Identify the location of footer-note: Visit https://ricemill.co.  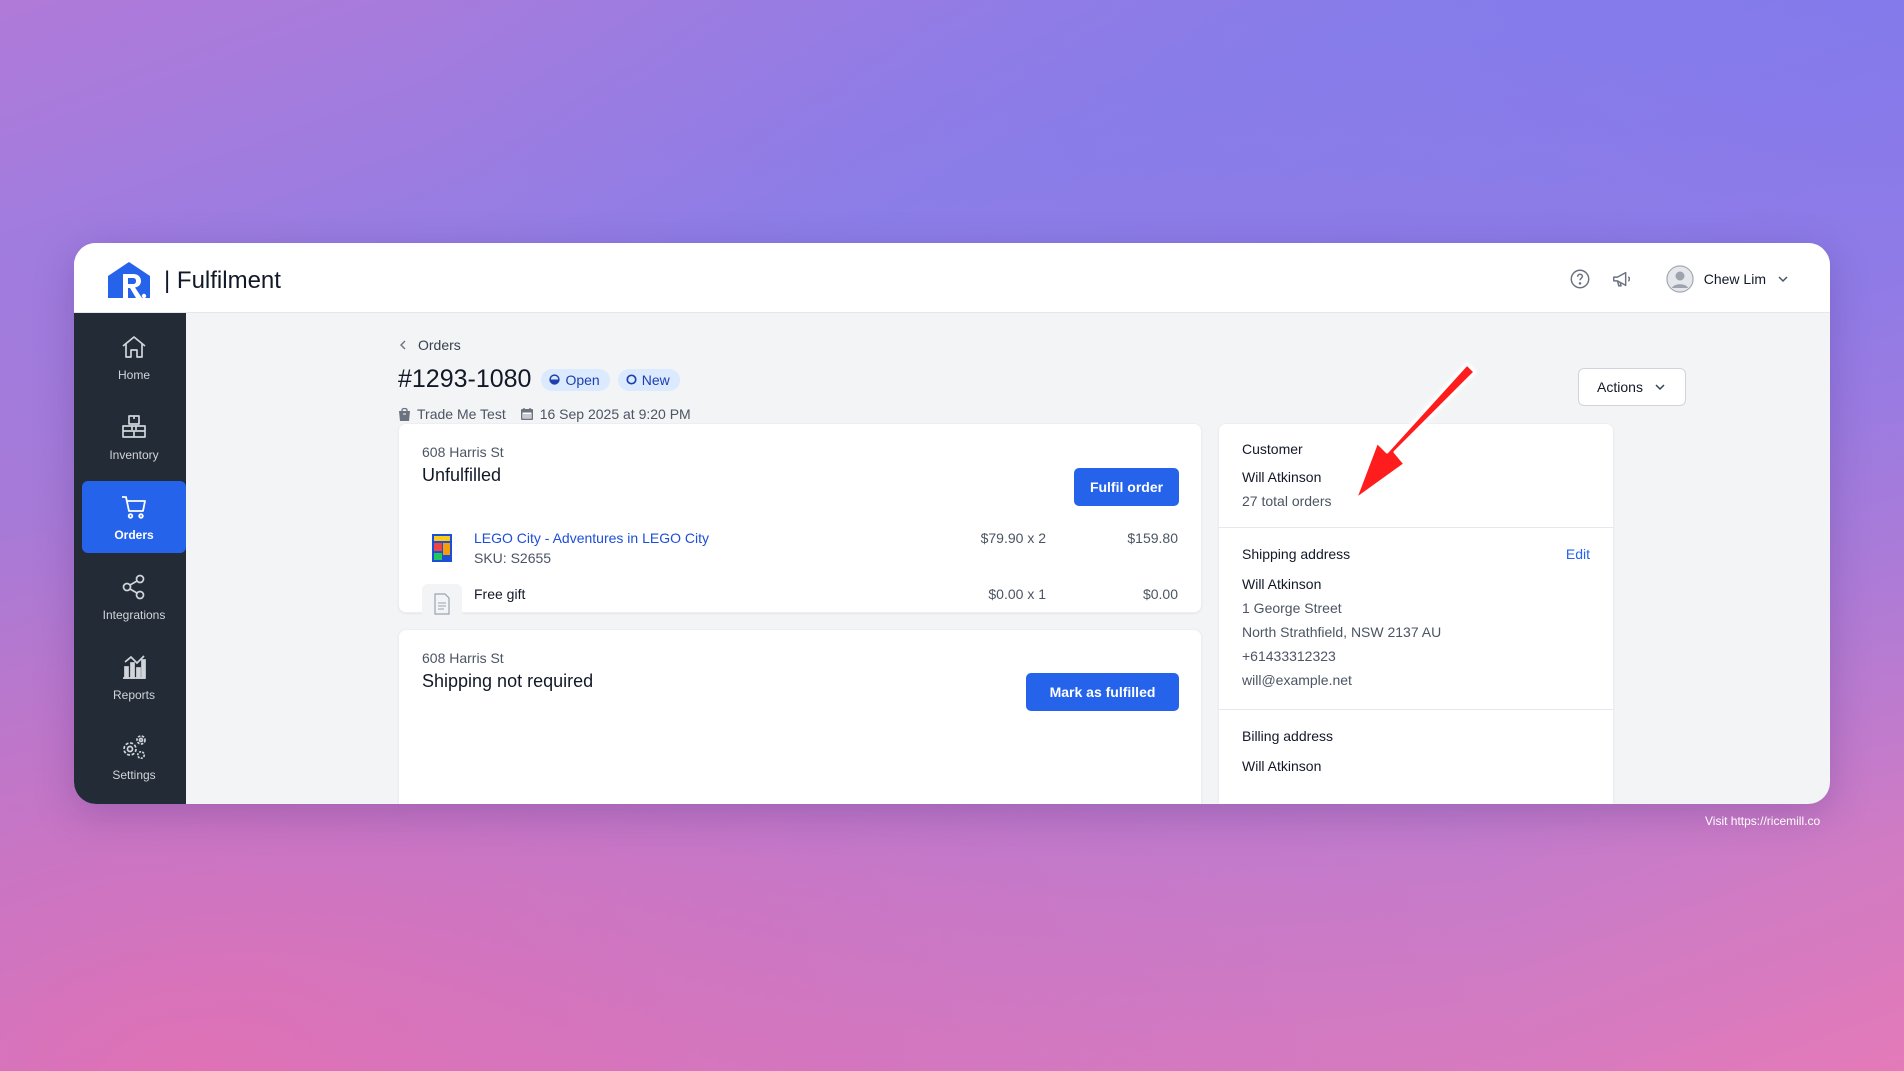
(1763, 821).